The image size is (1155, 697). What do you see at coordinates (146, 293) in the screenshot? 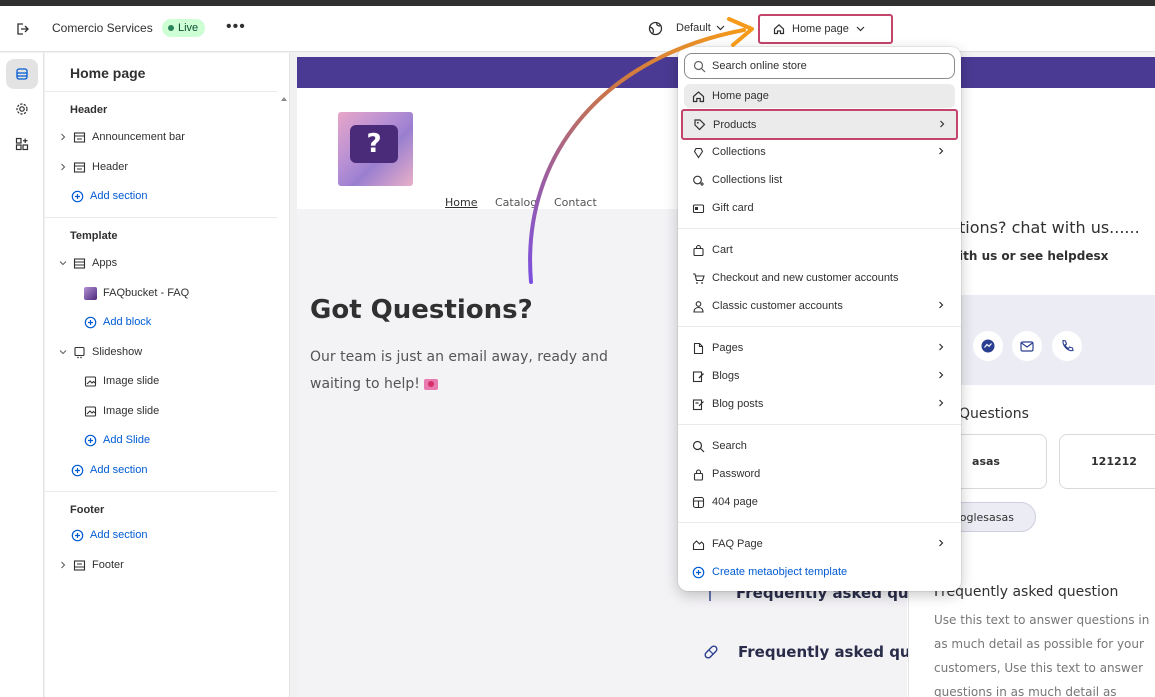
I see `sidebar-item-label: FAQbucket - FAQ` at bounding box center [146, 293].